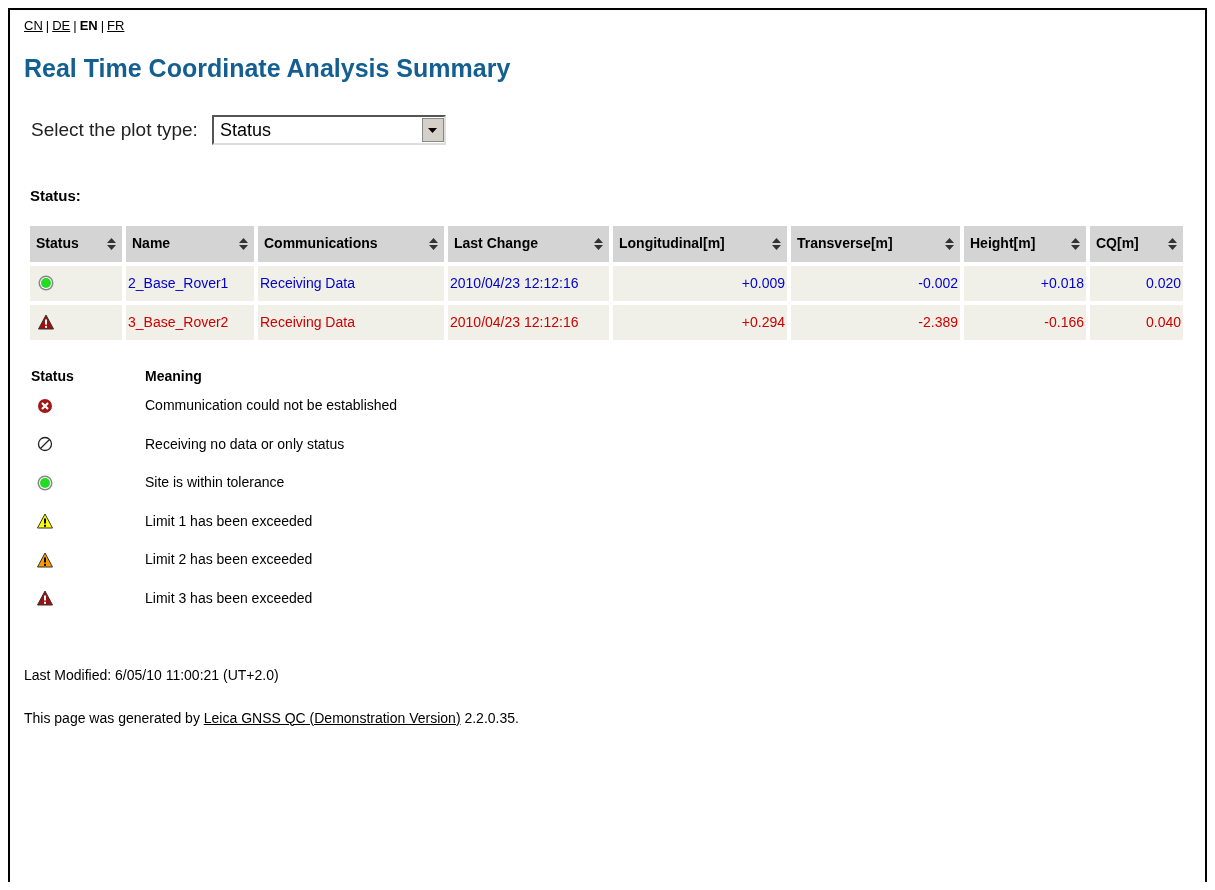 The width and height of the screenshot is (1215, 890). Describe the element at coordinates (229, 521) in the screenshot. I see `legend-meaning: Limit 1 has been exceeded` at that location.